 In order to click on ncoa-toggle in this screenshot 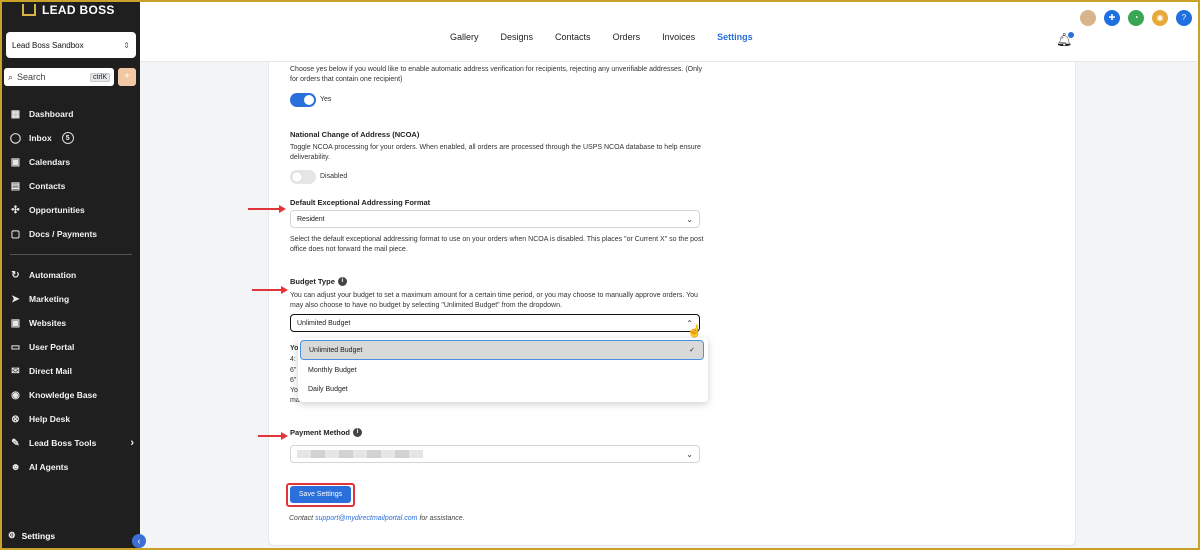, I will do `click(303, 177)`.